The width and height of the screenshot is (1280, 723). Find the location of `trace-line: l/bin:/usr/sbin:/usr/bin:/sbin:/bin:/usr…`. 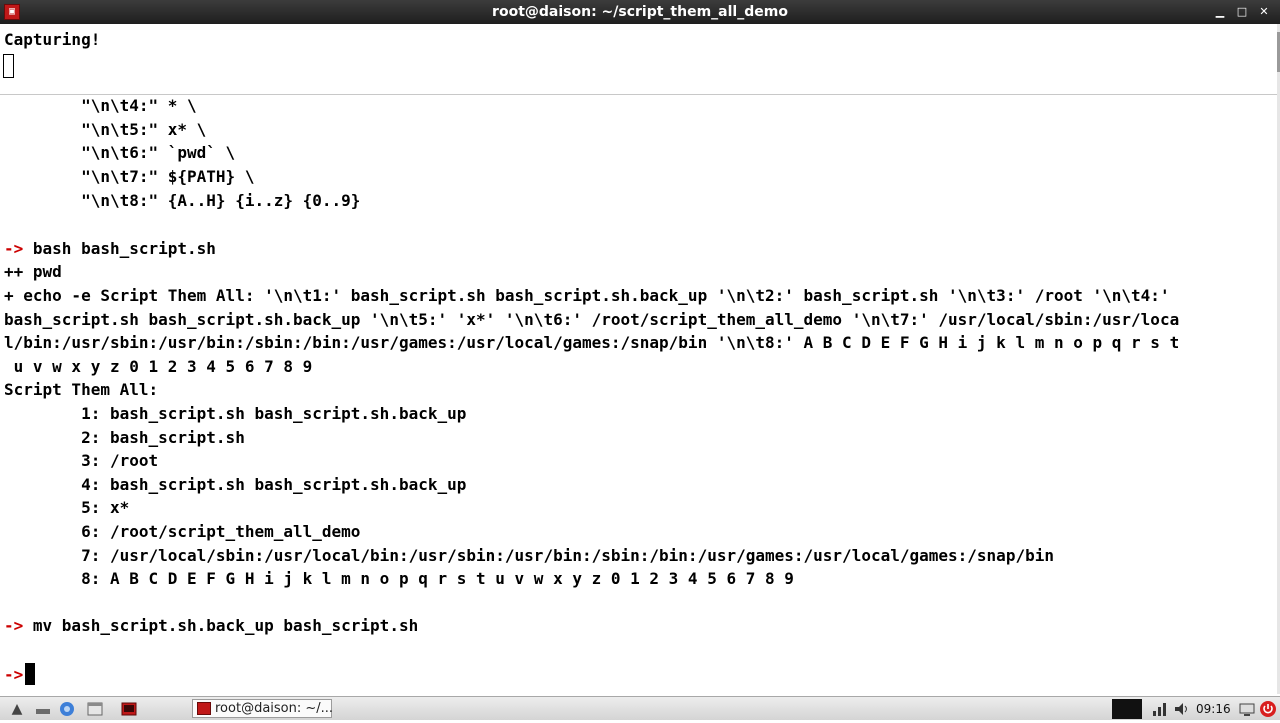

trace-line: l/bin:/usr/sbin:/usr/bin:/sbin:/bin:/usr… is located at coordinates (592, 342).